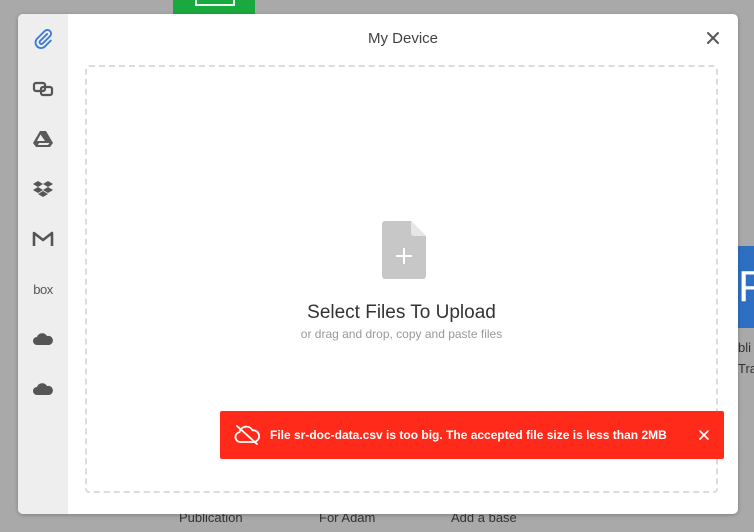 This screenshot has width=754, height=532. I want to click on link-icon, so click(43, 89).